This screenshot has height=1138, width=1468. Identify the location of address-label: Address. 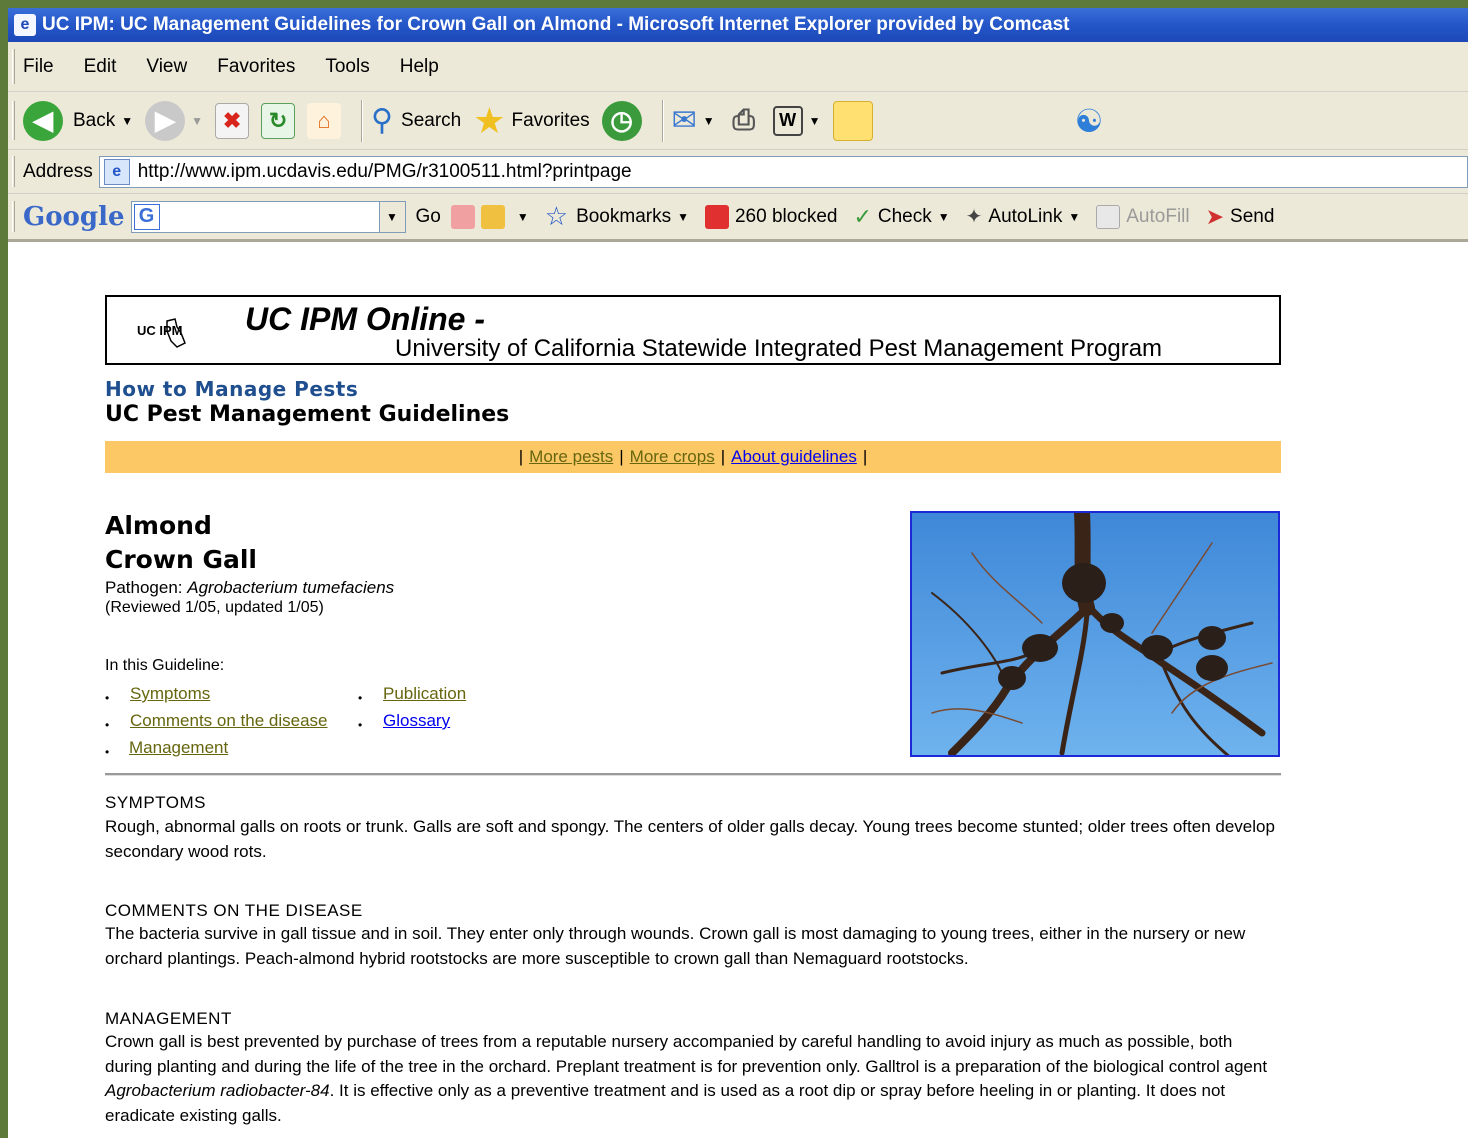
(58, 171).